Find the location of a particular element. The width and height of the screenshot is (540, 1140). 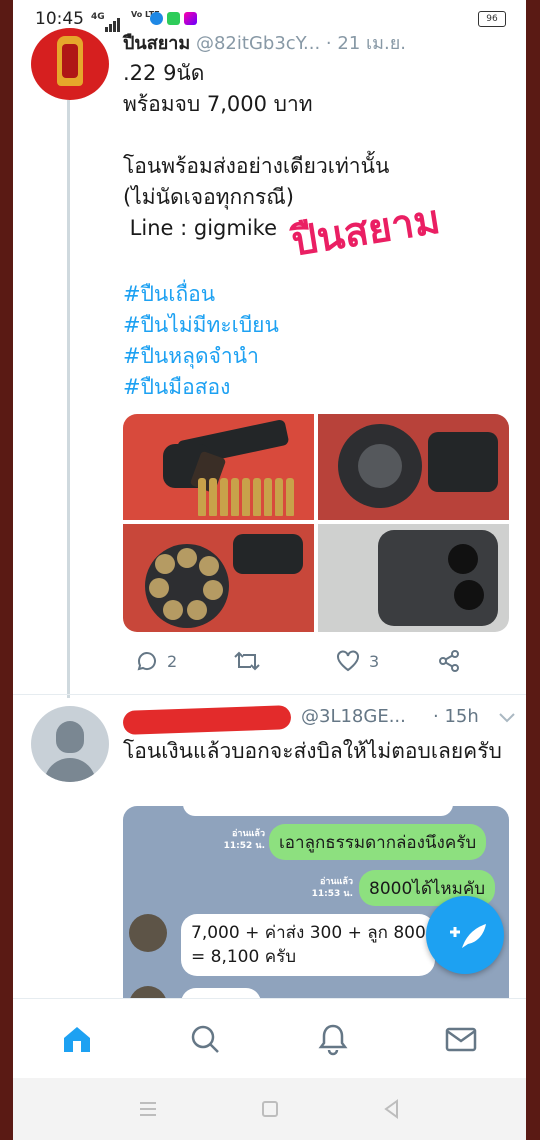

status-time: 10:45 is located at coordinates (59, 19).